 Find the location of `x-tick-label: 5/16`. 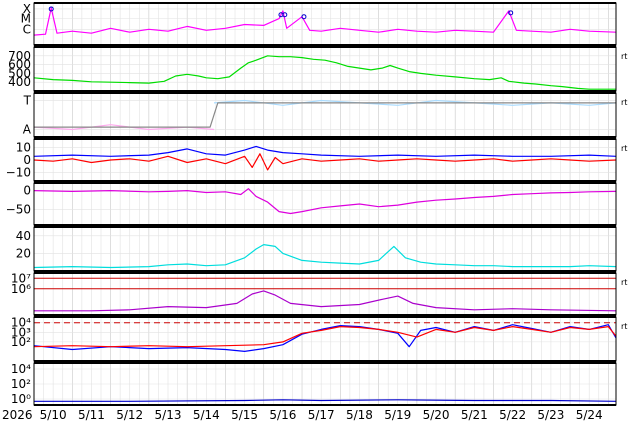

x-tick-label: 5/16 is located at coordinates (282, 415).